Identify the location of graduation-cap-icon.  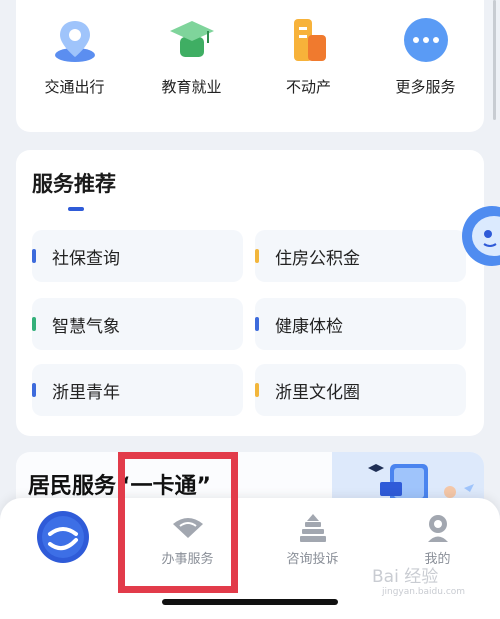
(192, 40).